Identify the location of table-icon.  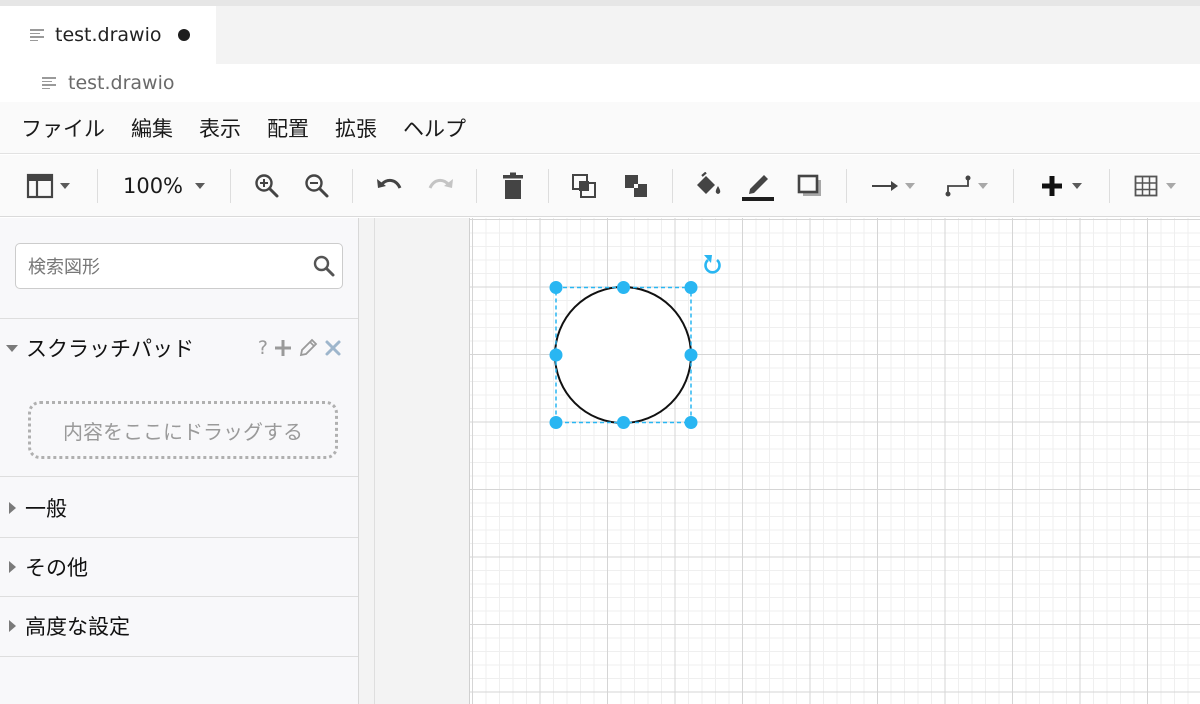
(1146, 186).